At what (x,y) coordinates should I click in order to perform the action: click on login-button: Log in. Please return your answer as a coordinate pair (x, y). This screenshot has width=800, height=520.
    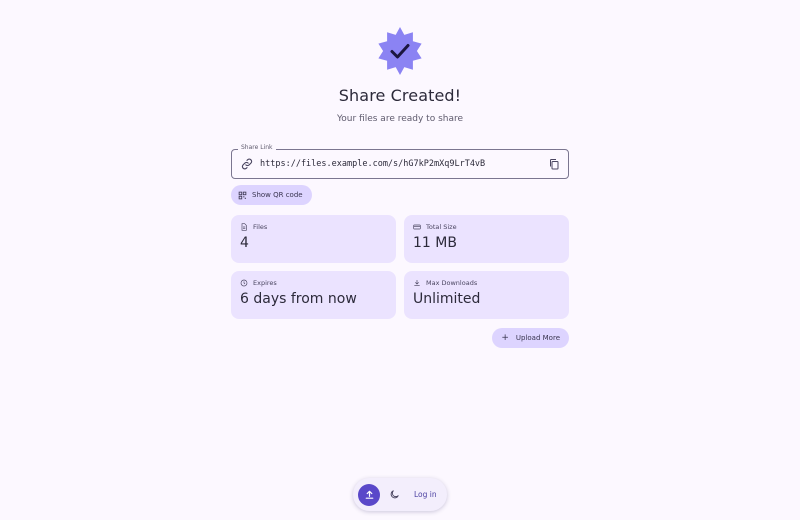
    Looking at the image, I should click on (425, 494).